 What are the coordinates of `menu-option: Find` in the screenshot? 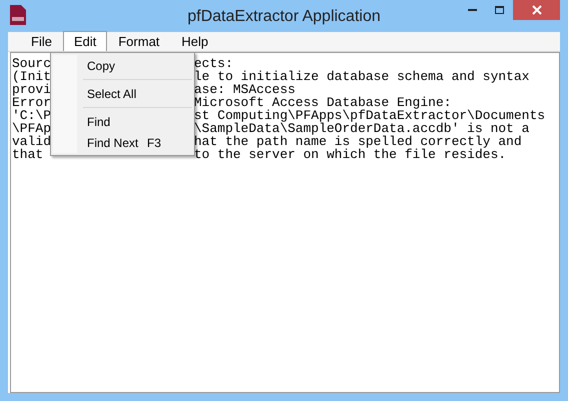 It's located at (122, 121).